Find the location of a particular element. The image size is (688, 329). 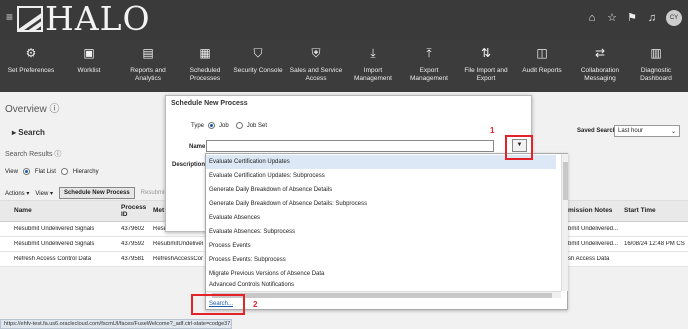

cell-name: Refresh Access Control Data is located at coordinates (53, 259).